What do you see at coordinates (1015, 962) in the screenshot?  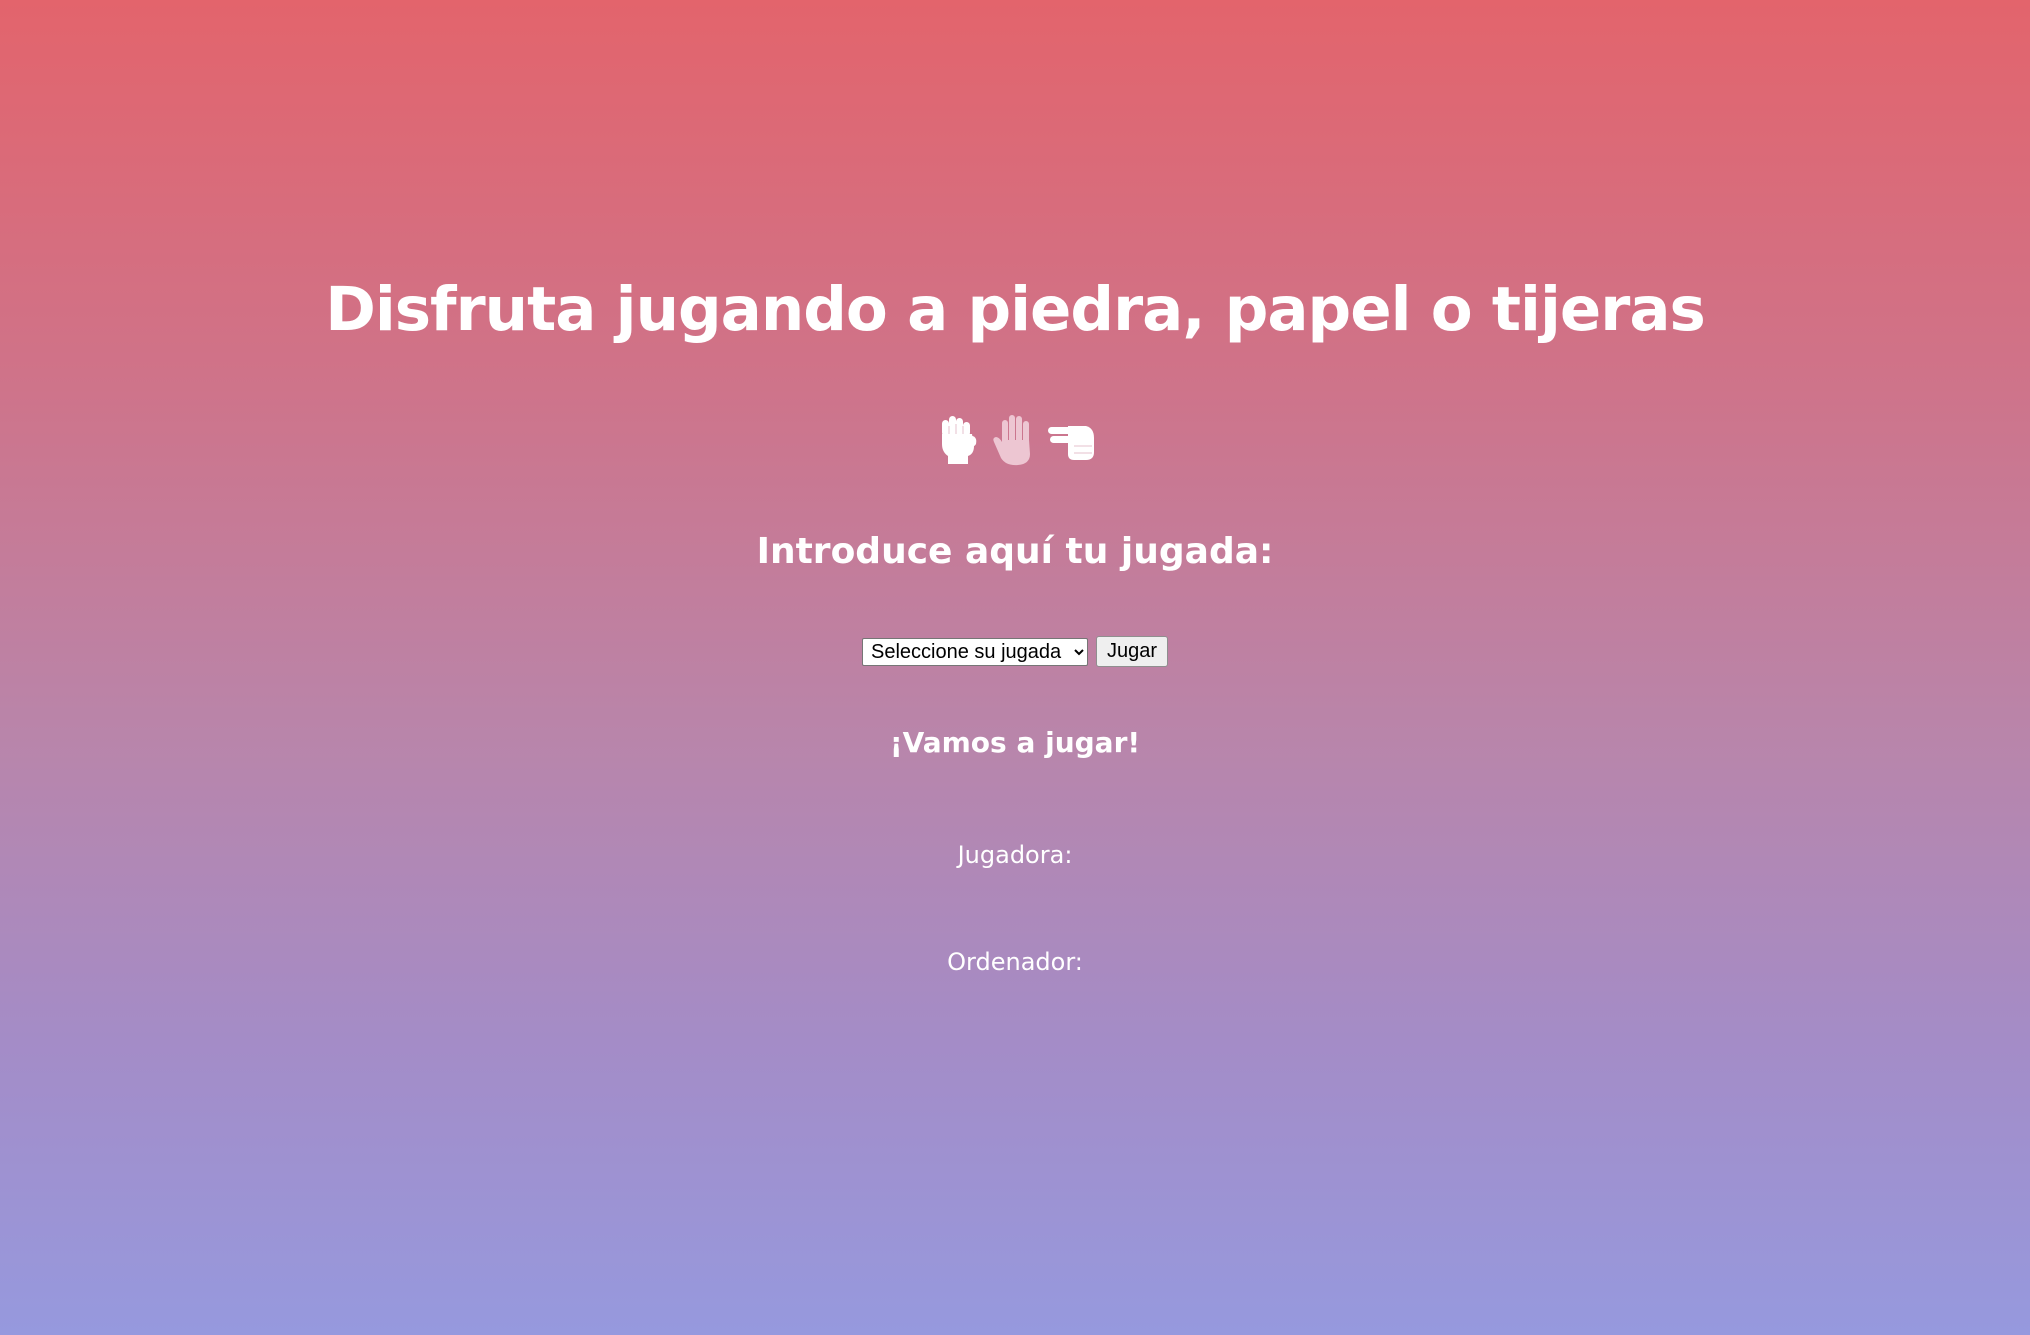 I see `computer-label: Ordenador:` at bounding box center [1015, 962].